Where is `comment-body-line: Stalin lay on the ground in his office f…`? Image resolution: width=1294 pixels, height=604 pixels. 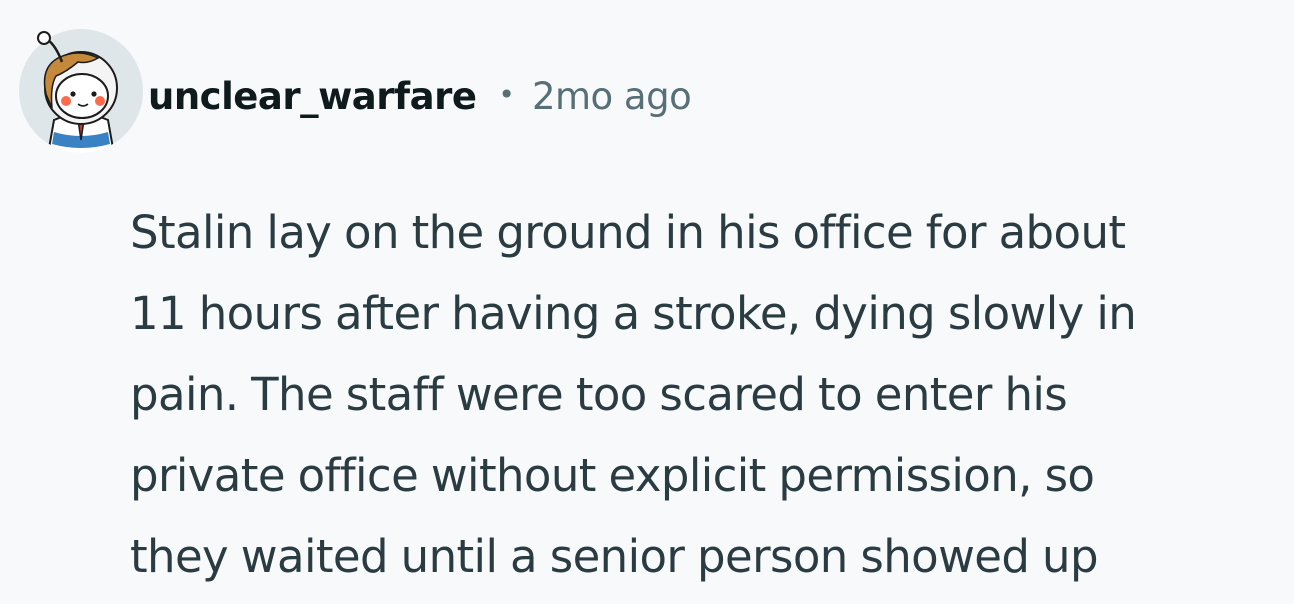
comment-body-line: Stalin lay on the ground in his office f… is located at coordinates (628, 232).